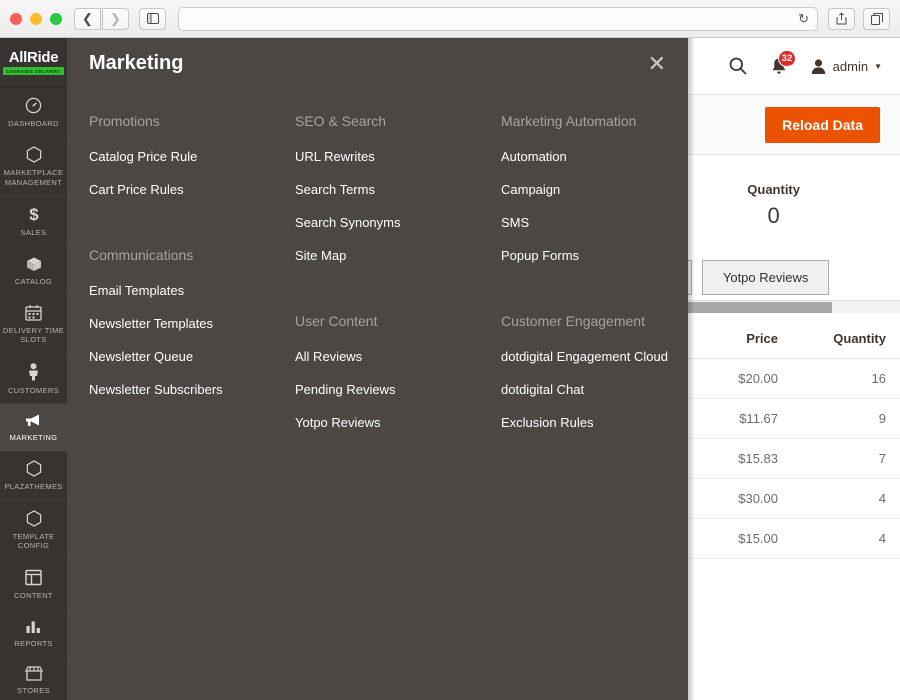 The image size is (900, 700). I want to click on menu-group-title: User Content, so click(336, 321).